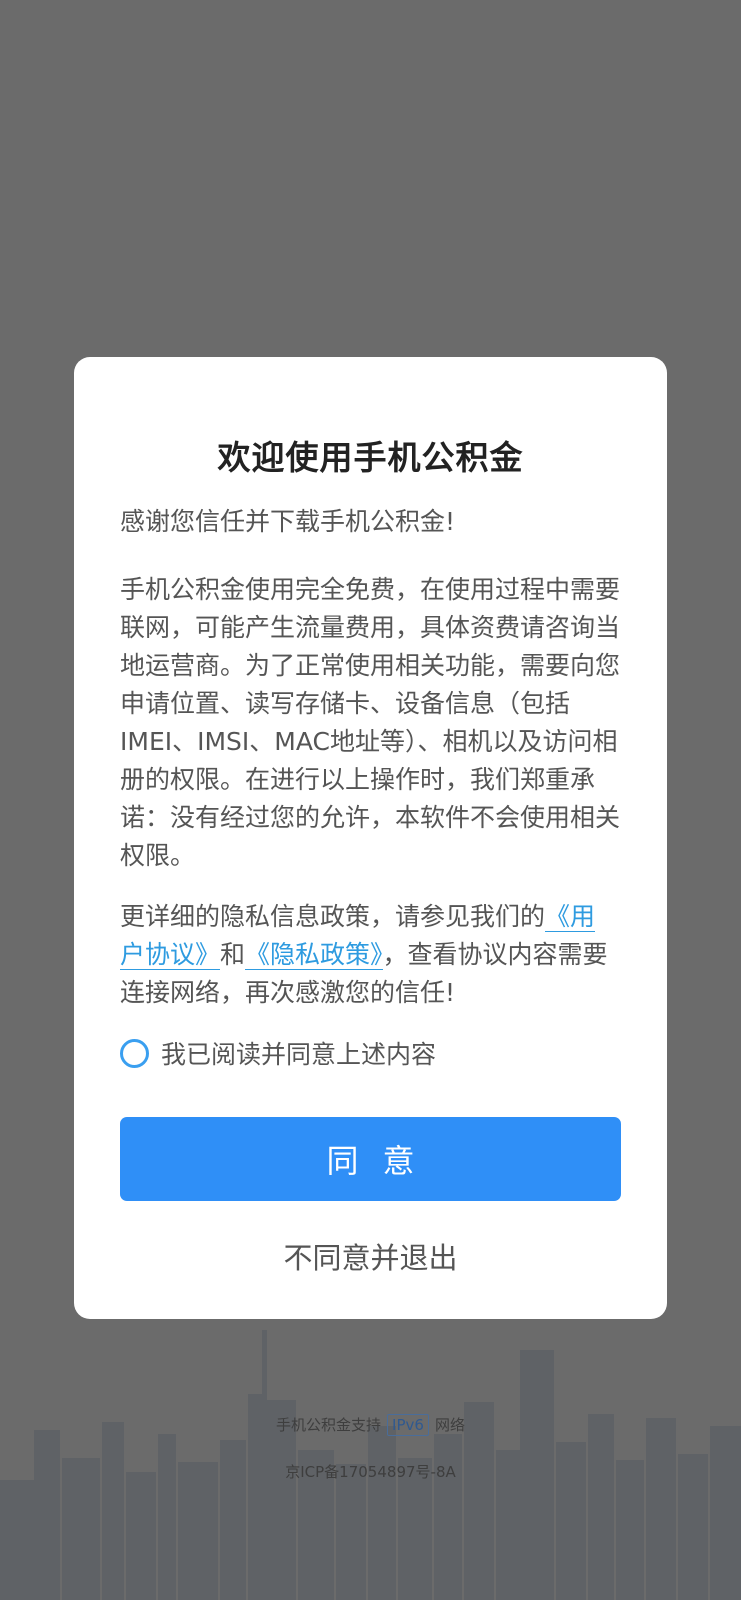  I want to click on consent-checkbox-row: 我已阅读并同意上述内容, so click(278, 1053).